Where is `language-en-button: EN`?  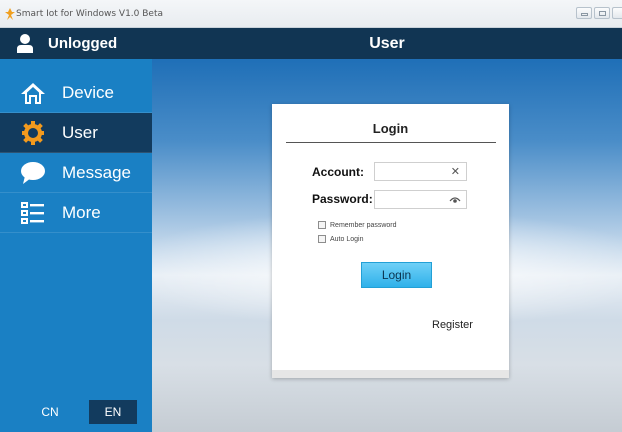 language-en-button: EN is located at coordinates (113, 412).